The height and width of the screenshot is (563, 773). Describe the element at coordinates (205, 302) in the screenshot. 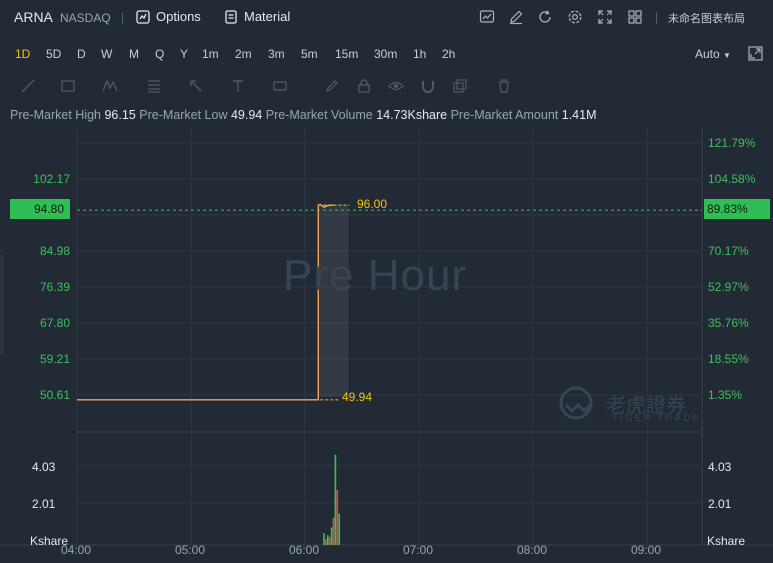

I see `price-line` at that location.